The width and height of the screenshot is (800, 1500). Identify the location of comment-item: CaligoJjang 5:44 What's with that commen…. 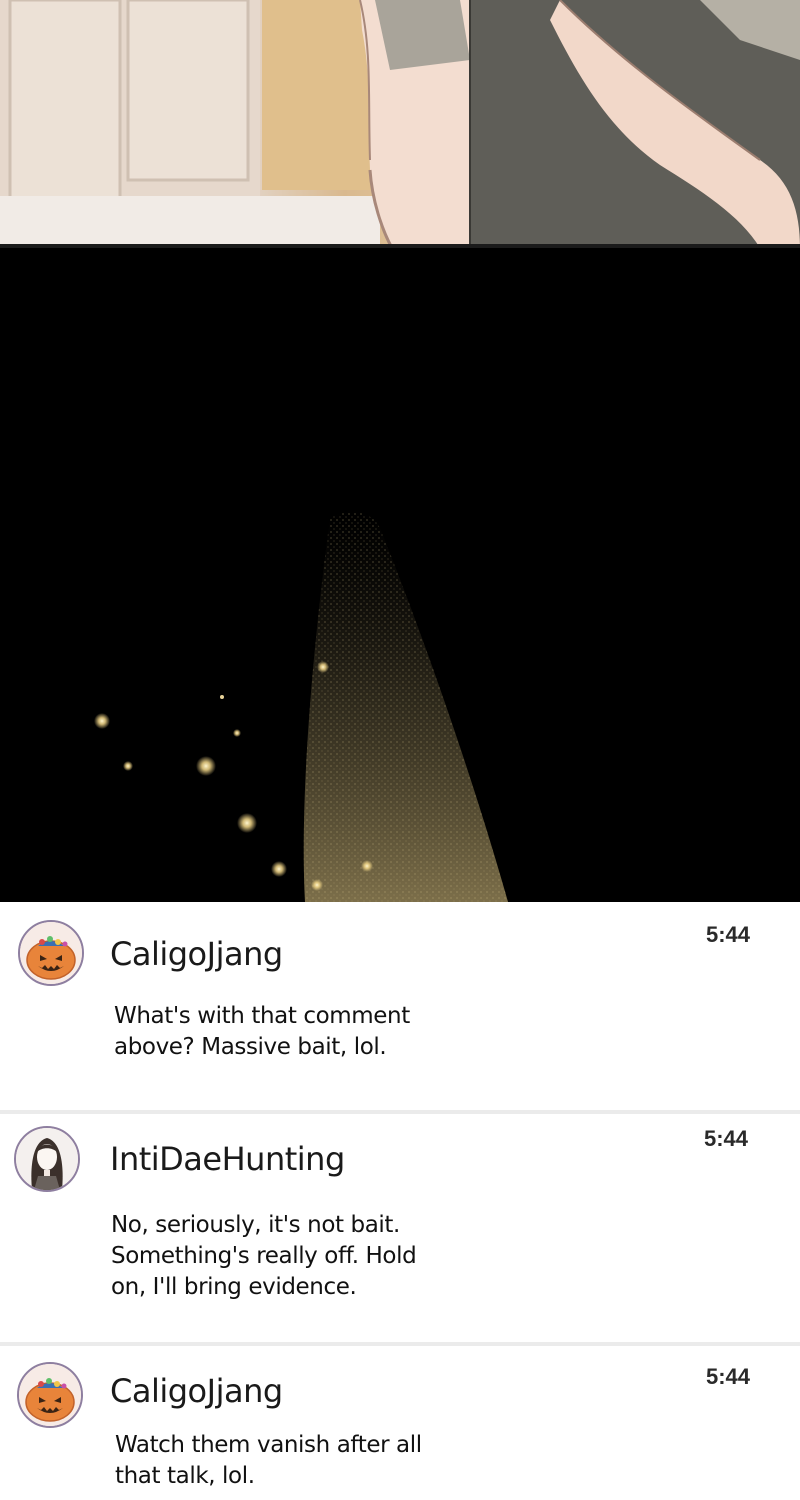
(400, 1006).